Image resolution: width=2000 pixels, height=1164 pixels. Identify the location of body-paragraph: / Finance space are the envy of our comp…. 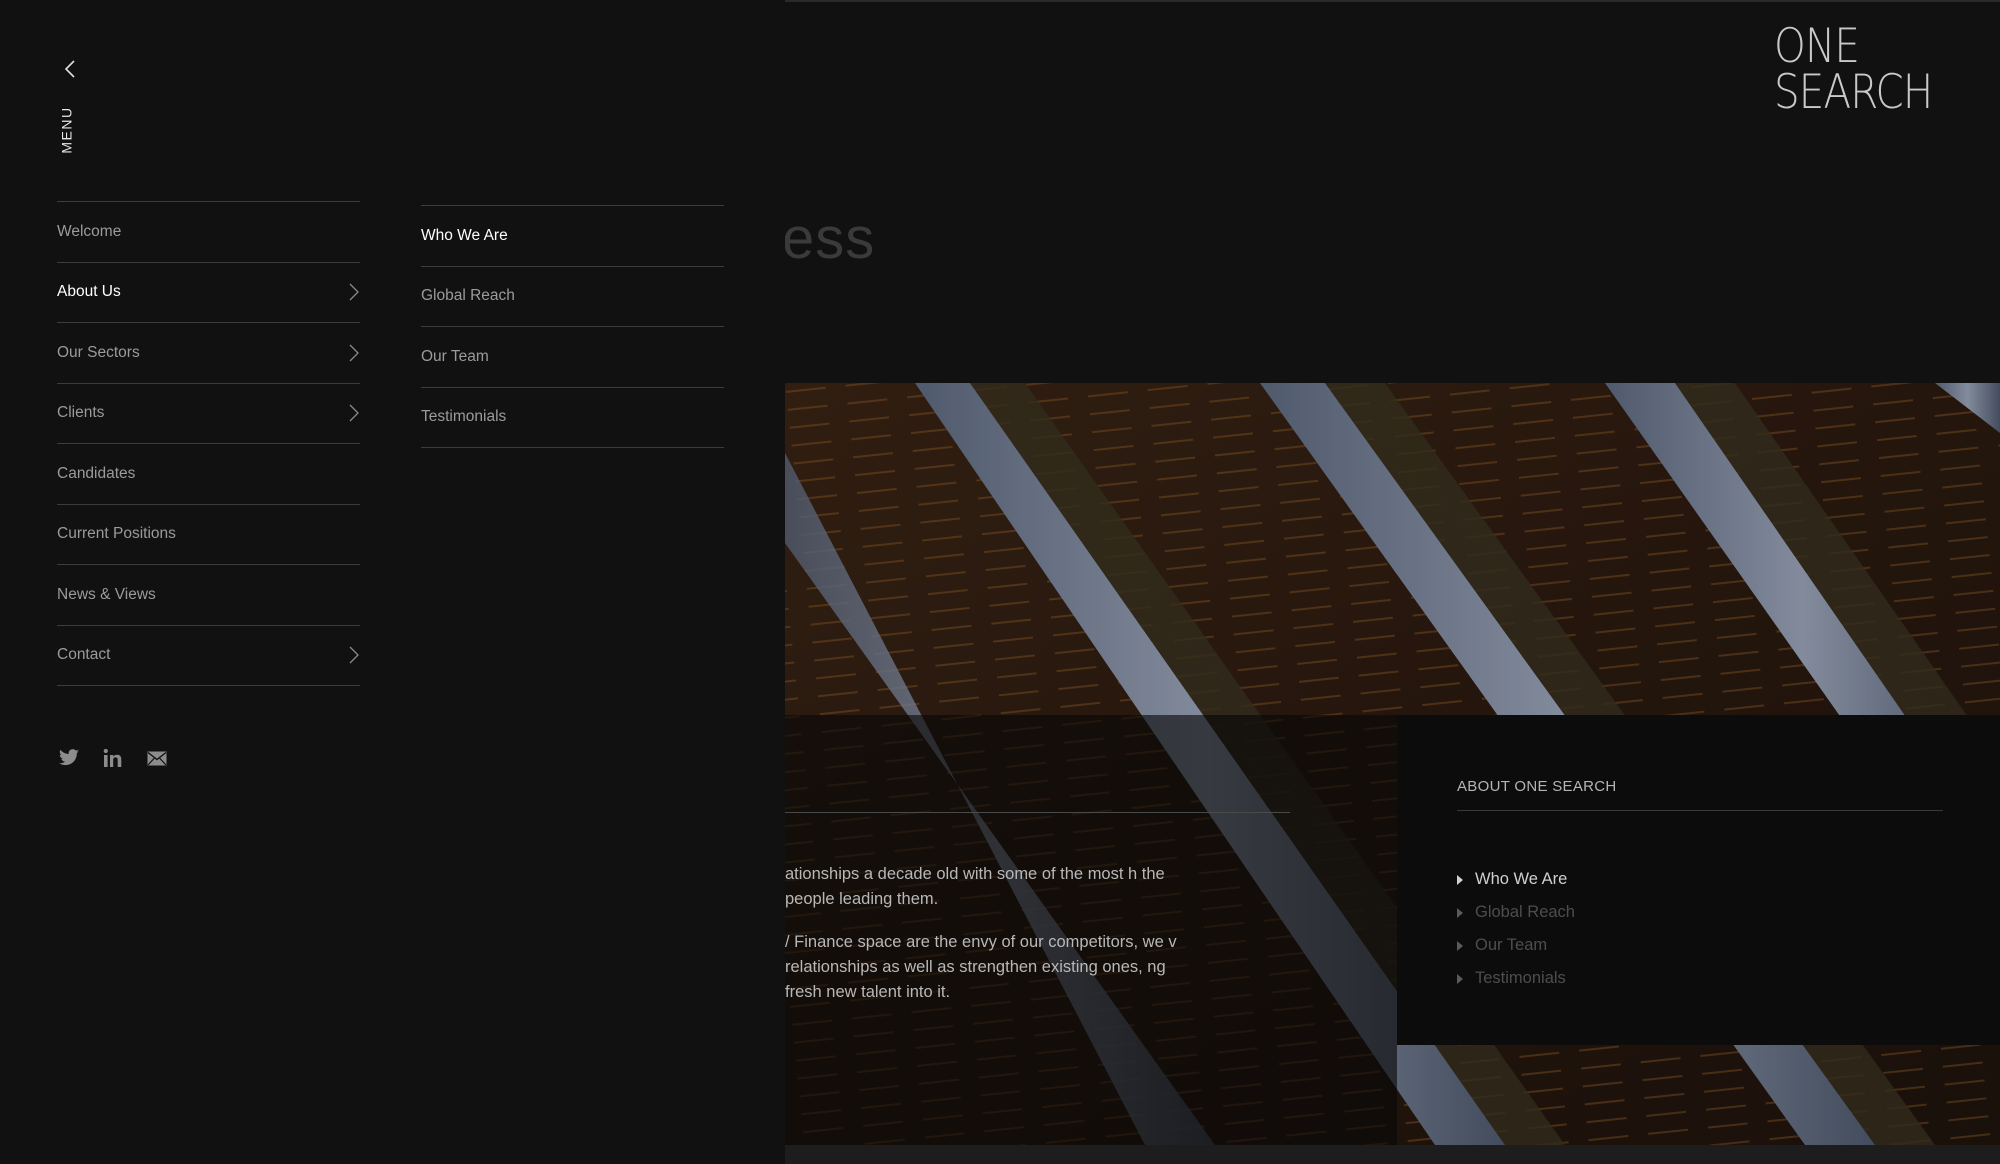
(981, 967).